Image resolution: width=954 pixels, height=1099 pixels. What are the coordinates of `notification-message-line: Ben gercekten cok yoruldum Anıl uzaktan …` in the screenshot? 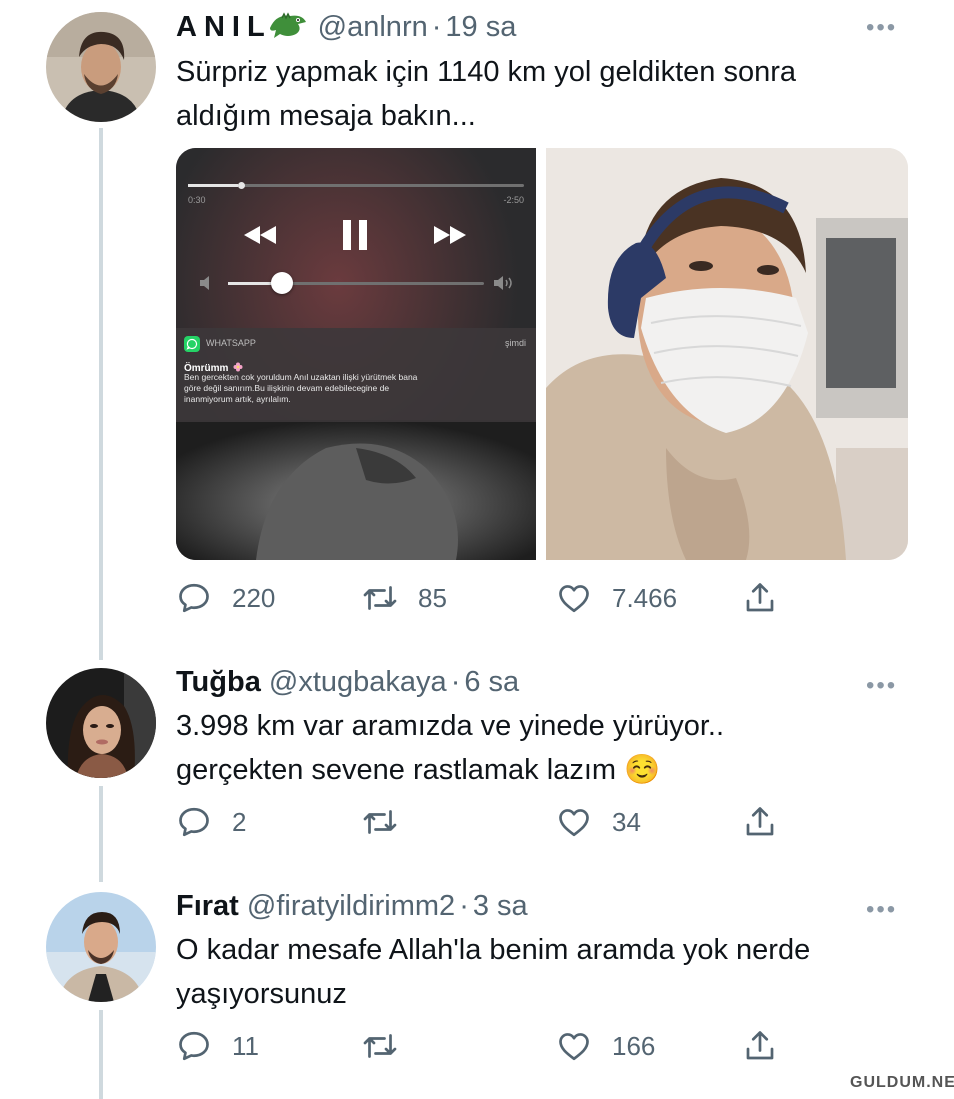 It's located at (301, 377).